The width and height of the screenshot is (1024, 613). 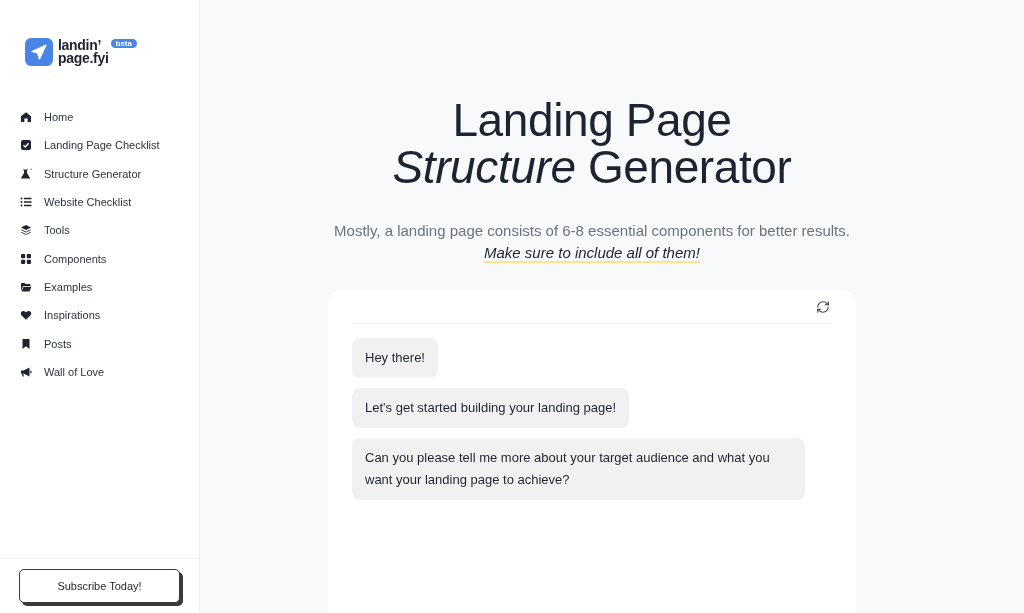 I want to click on paper-plane-icon, so click(x=39, y=52).